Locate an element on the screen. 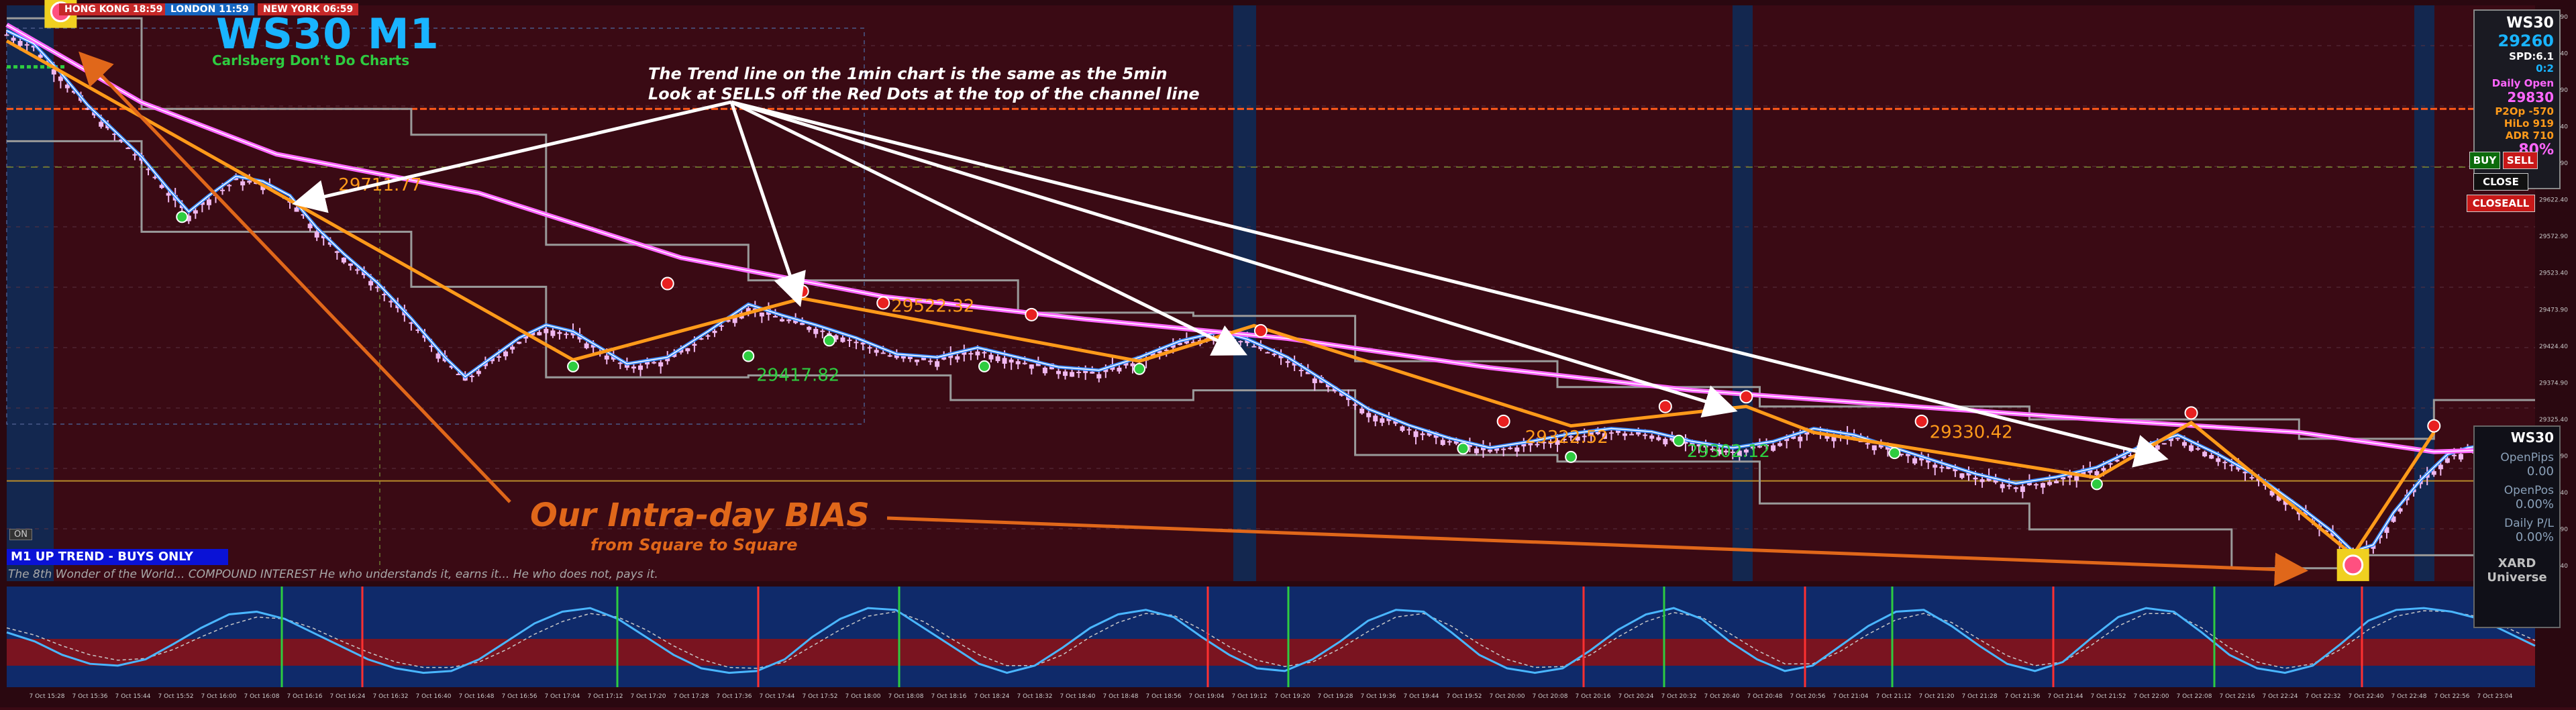 The width and height of the screenshot is (2576, 710). stats-open-pips-label: OpenPips is located at coordinates (2527, 457).